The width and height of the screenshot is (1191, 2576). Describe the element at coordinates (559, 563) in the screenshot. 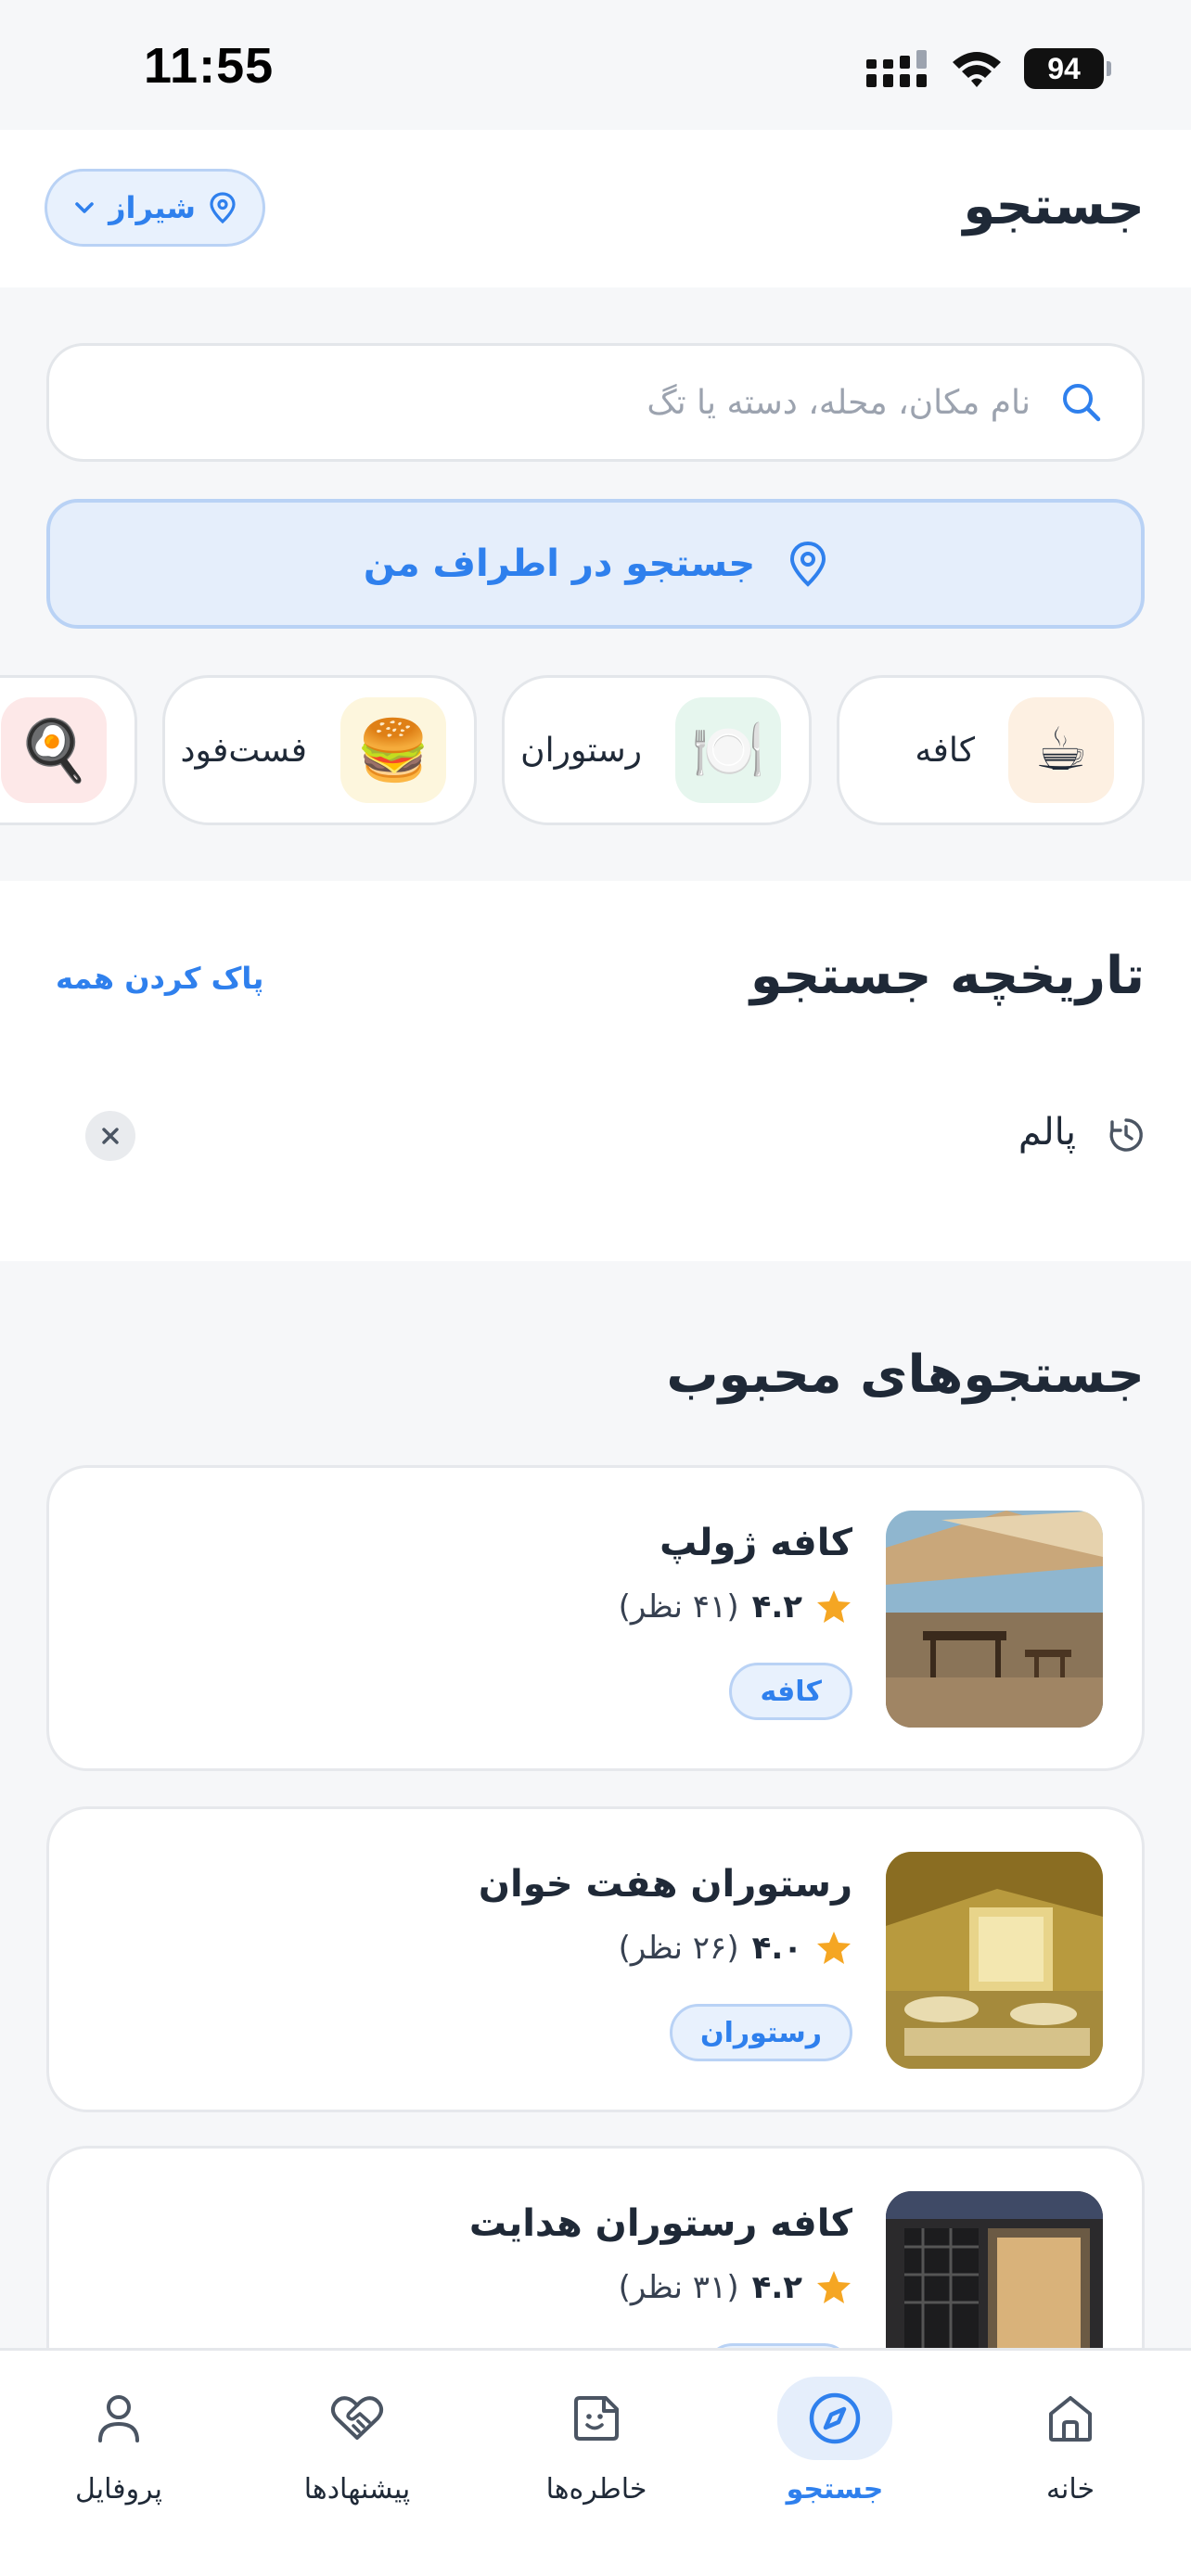

I see `search-nearby-label: جستجو در اطراف من` at that location.